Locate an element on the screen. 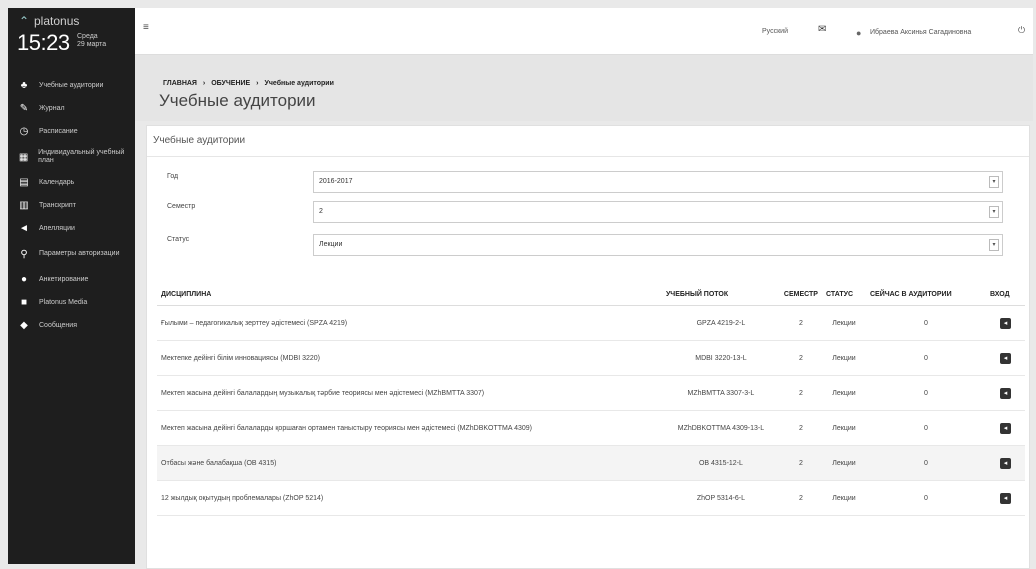 This screenshot has height=569, width=1036. clock-time: 15:23 is located at coordinates (43, 42).